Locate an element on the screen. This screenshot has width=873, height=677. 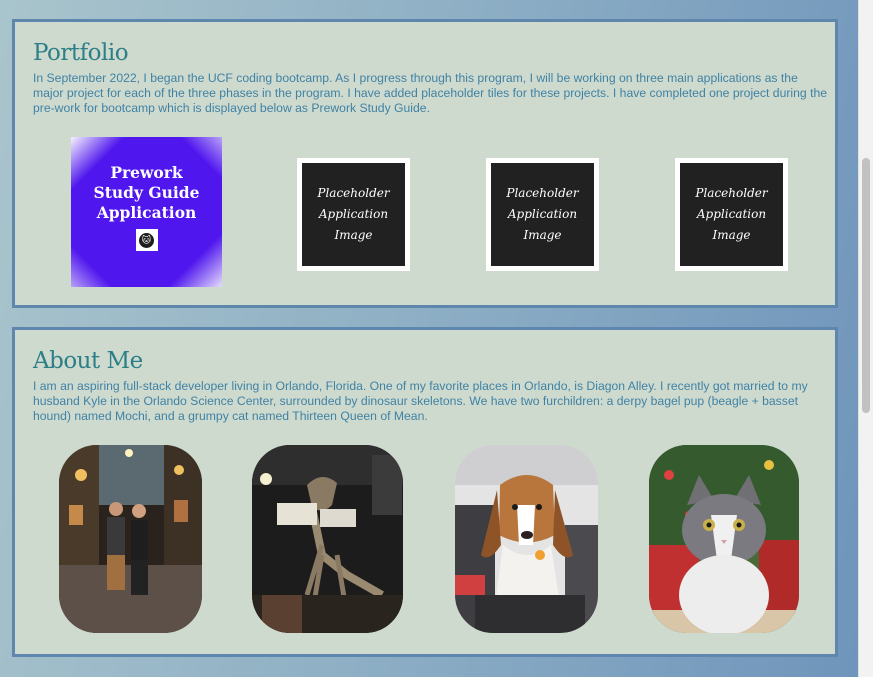
cat-logo-icon: 🐱︎ is located at coordinates (146, 240).